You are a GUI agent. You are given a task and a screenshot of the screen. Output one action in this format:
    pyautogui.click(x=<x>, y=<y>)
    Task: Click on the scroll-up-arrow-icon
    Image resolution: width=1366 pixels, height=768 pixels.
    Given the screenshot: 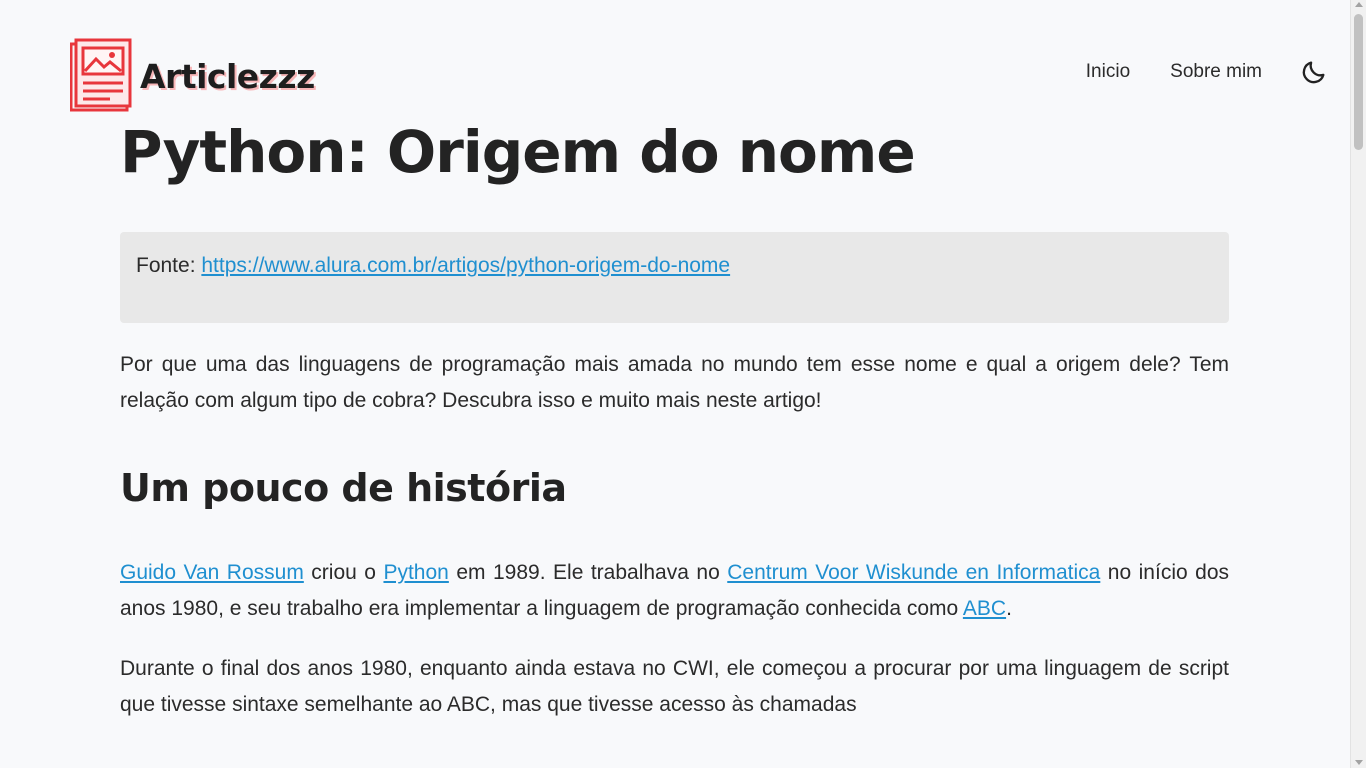 What is the action you would take?
    pyautogui.click(x=1359, y=4)
    